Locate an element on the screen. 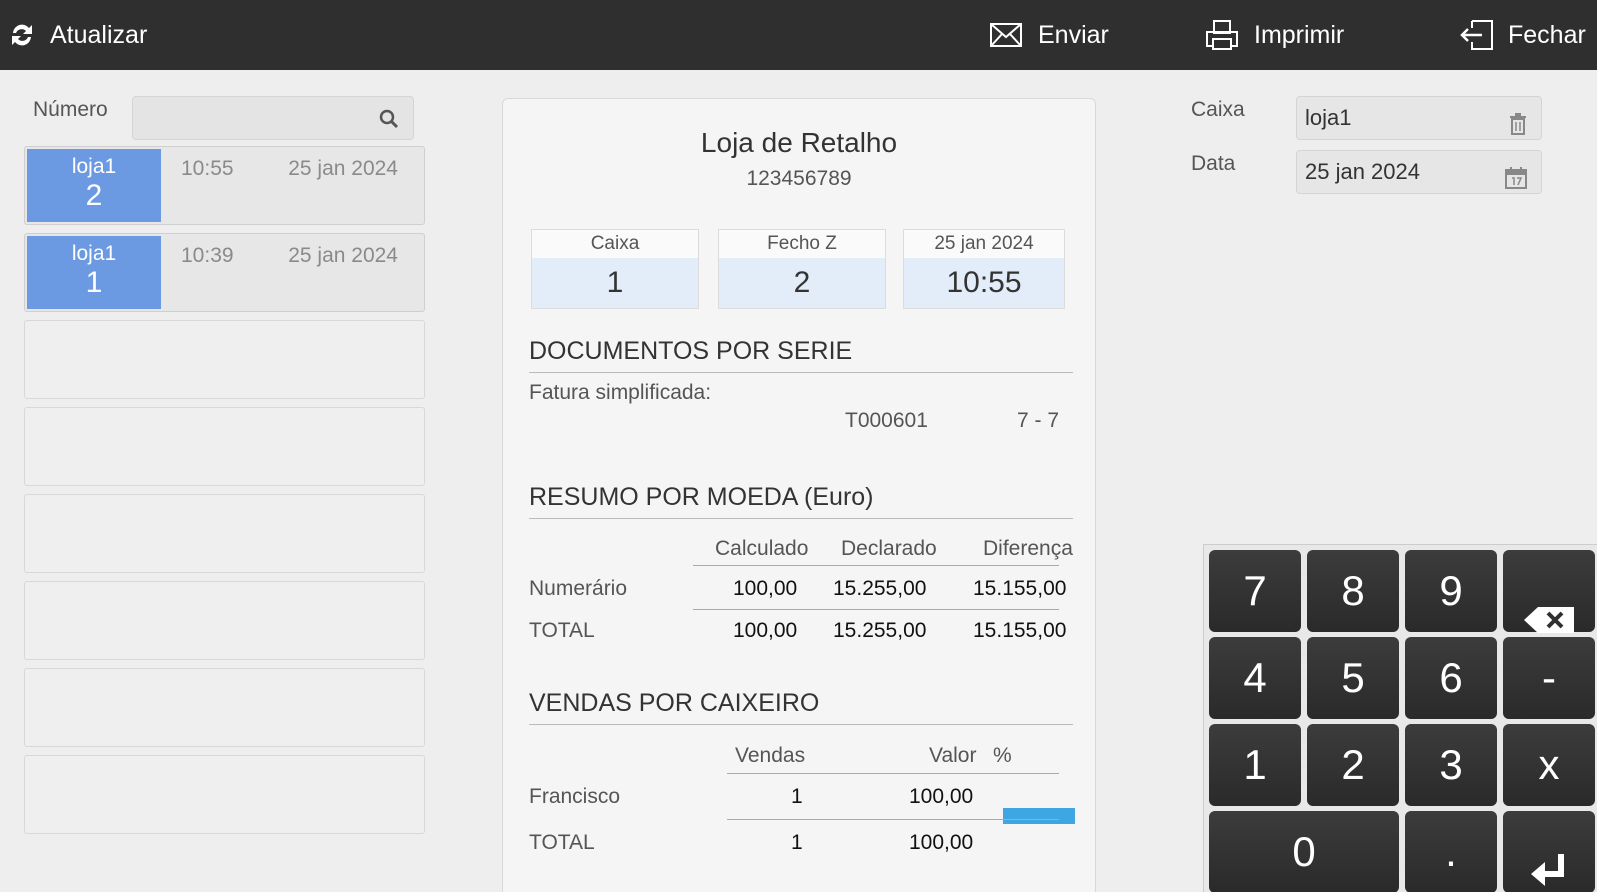 The width and height of the screenshot is (1597, 892). calendar-icon is located at coordinates (1516, 182).